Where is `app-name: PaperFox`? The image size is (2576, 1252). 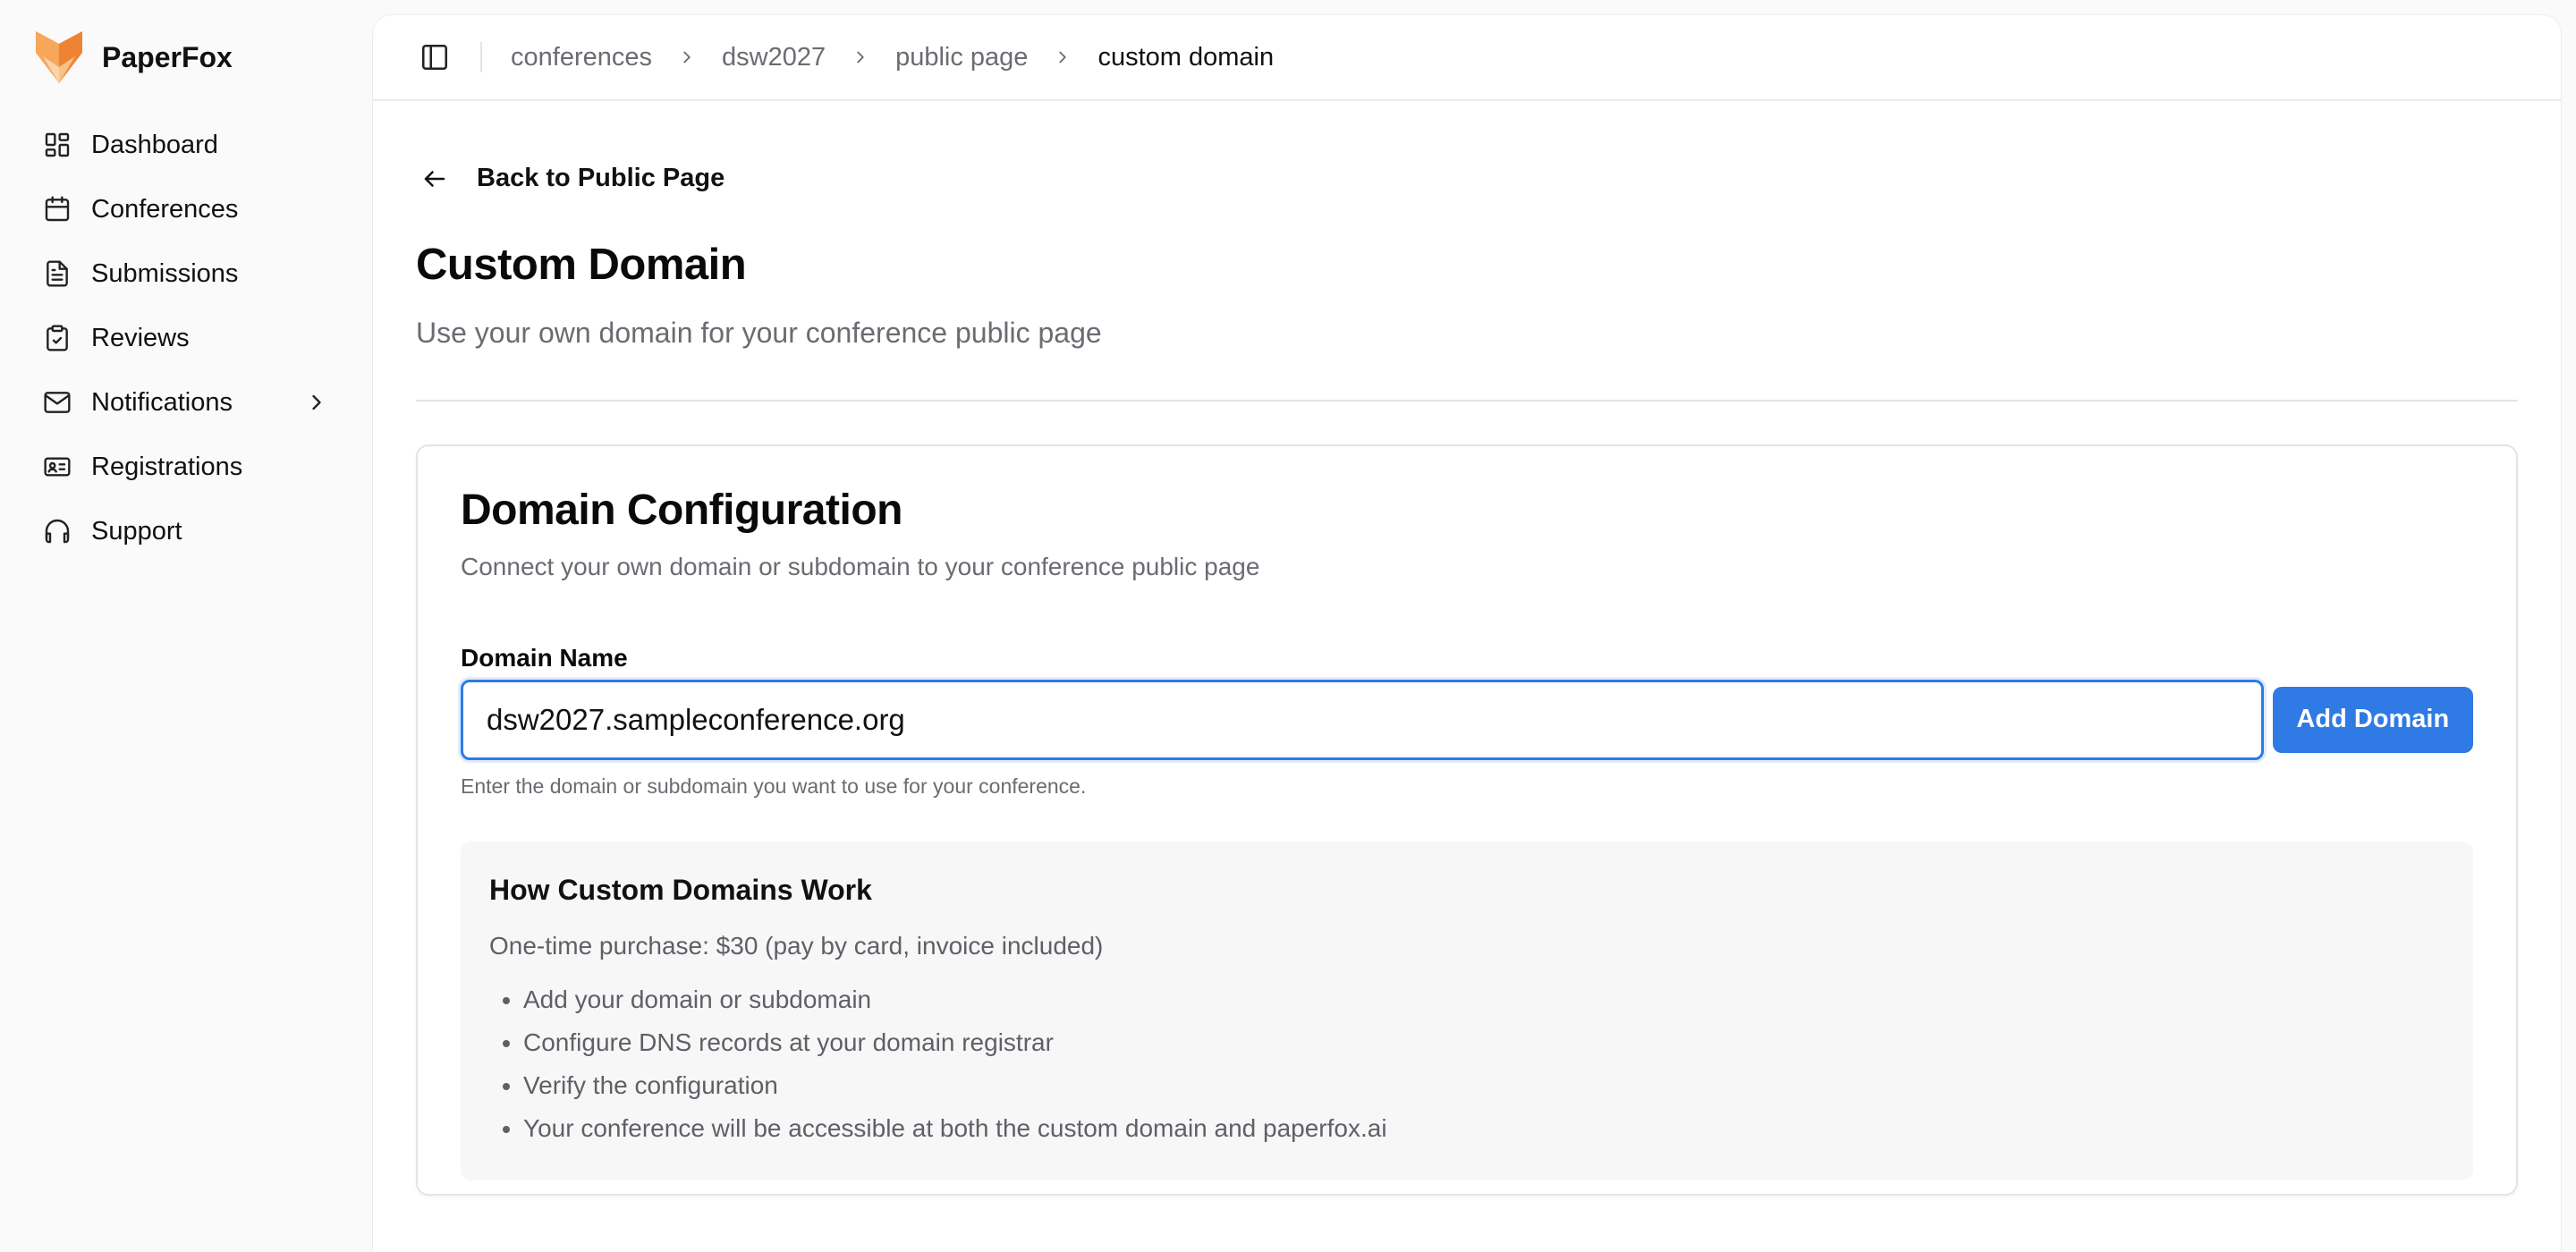
app-name: PaperFox is located at coordinates (167, 56).